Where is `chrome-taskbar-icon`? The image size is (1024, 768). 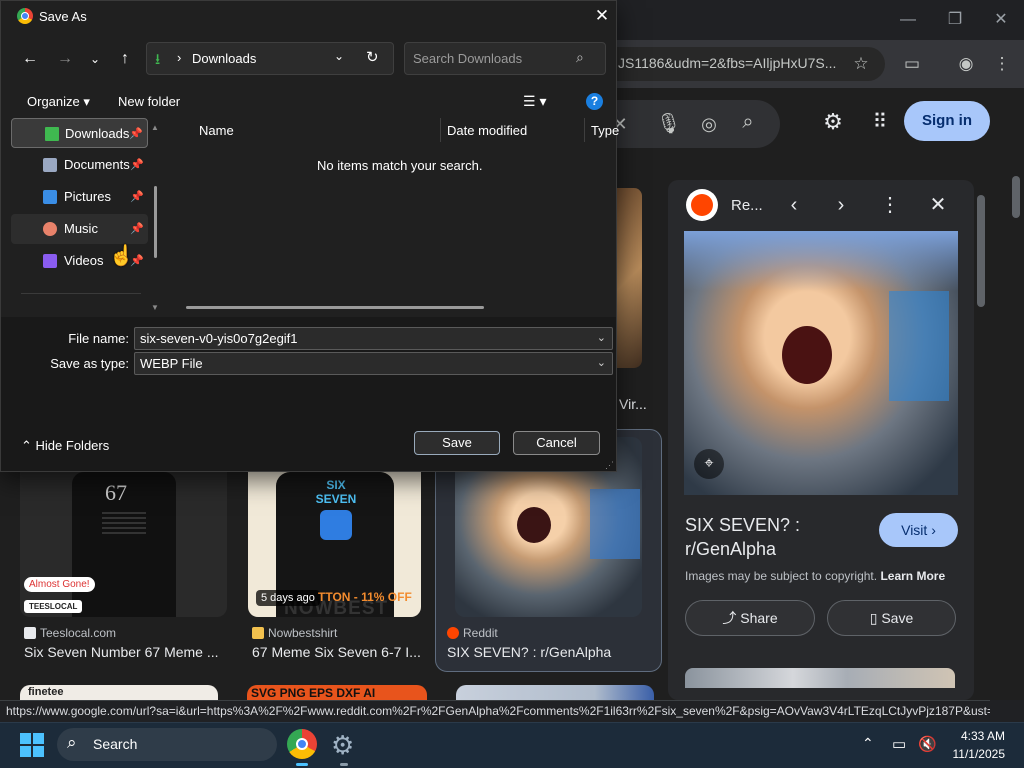 chrome-taskbar-icon is located at coordinates (302, 744).